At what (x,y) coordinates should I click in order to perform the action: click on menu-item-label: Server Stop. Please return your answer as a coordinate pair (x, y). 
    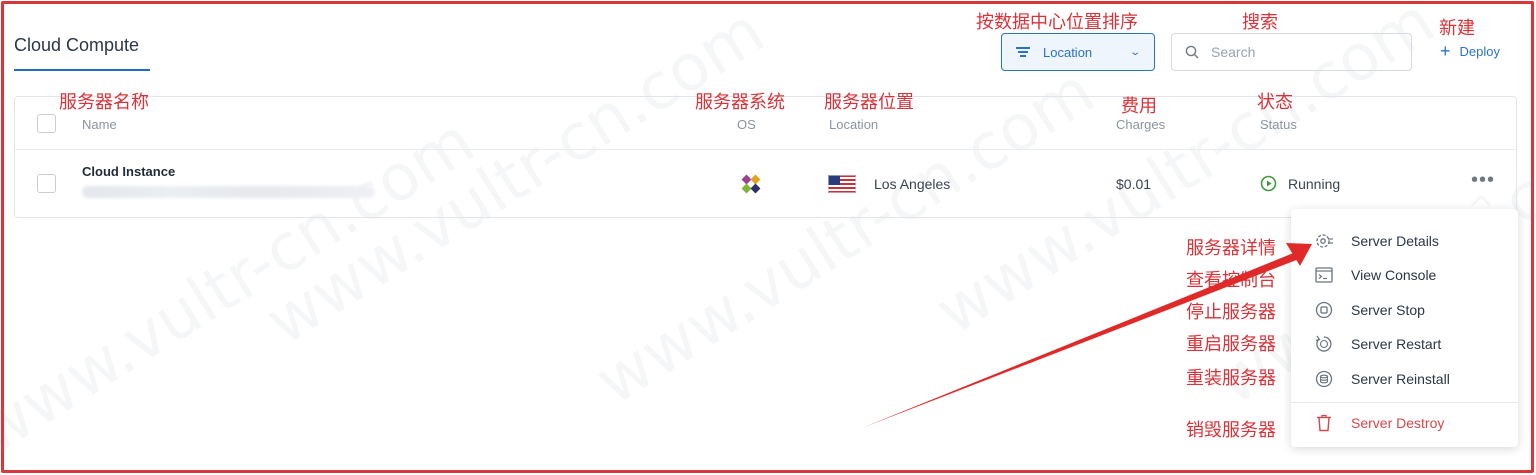
    Looking at the image, I should click on (1388, 310).